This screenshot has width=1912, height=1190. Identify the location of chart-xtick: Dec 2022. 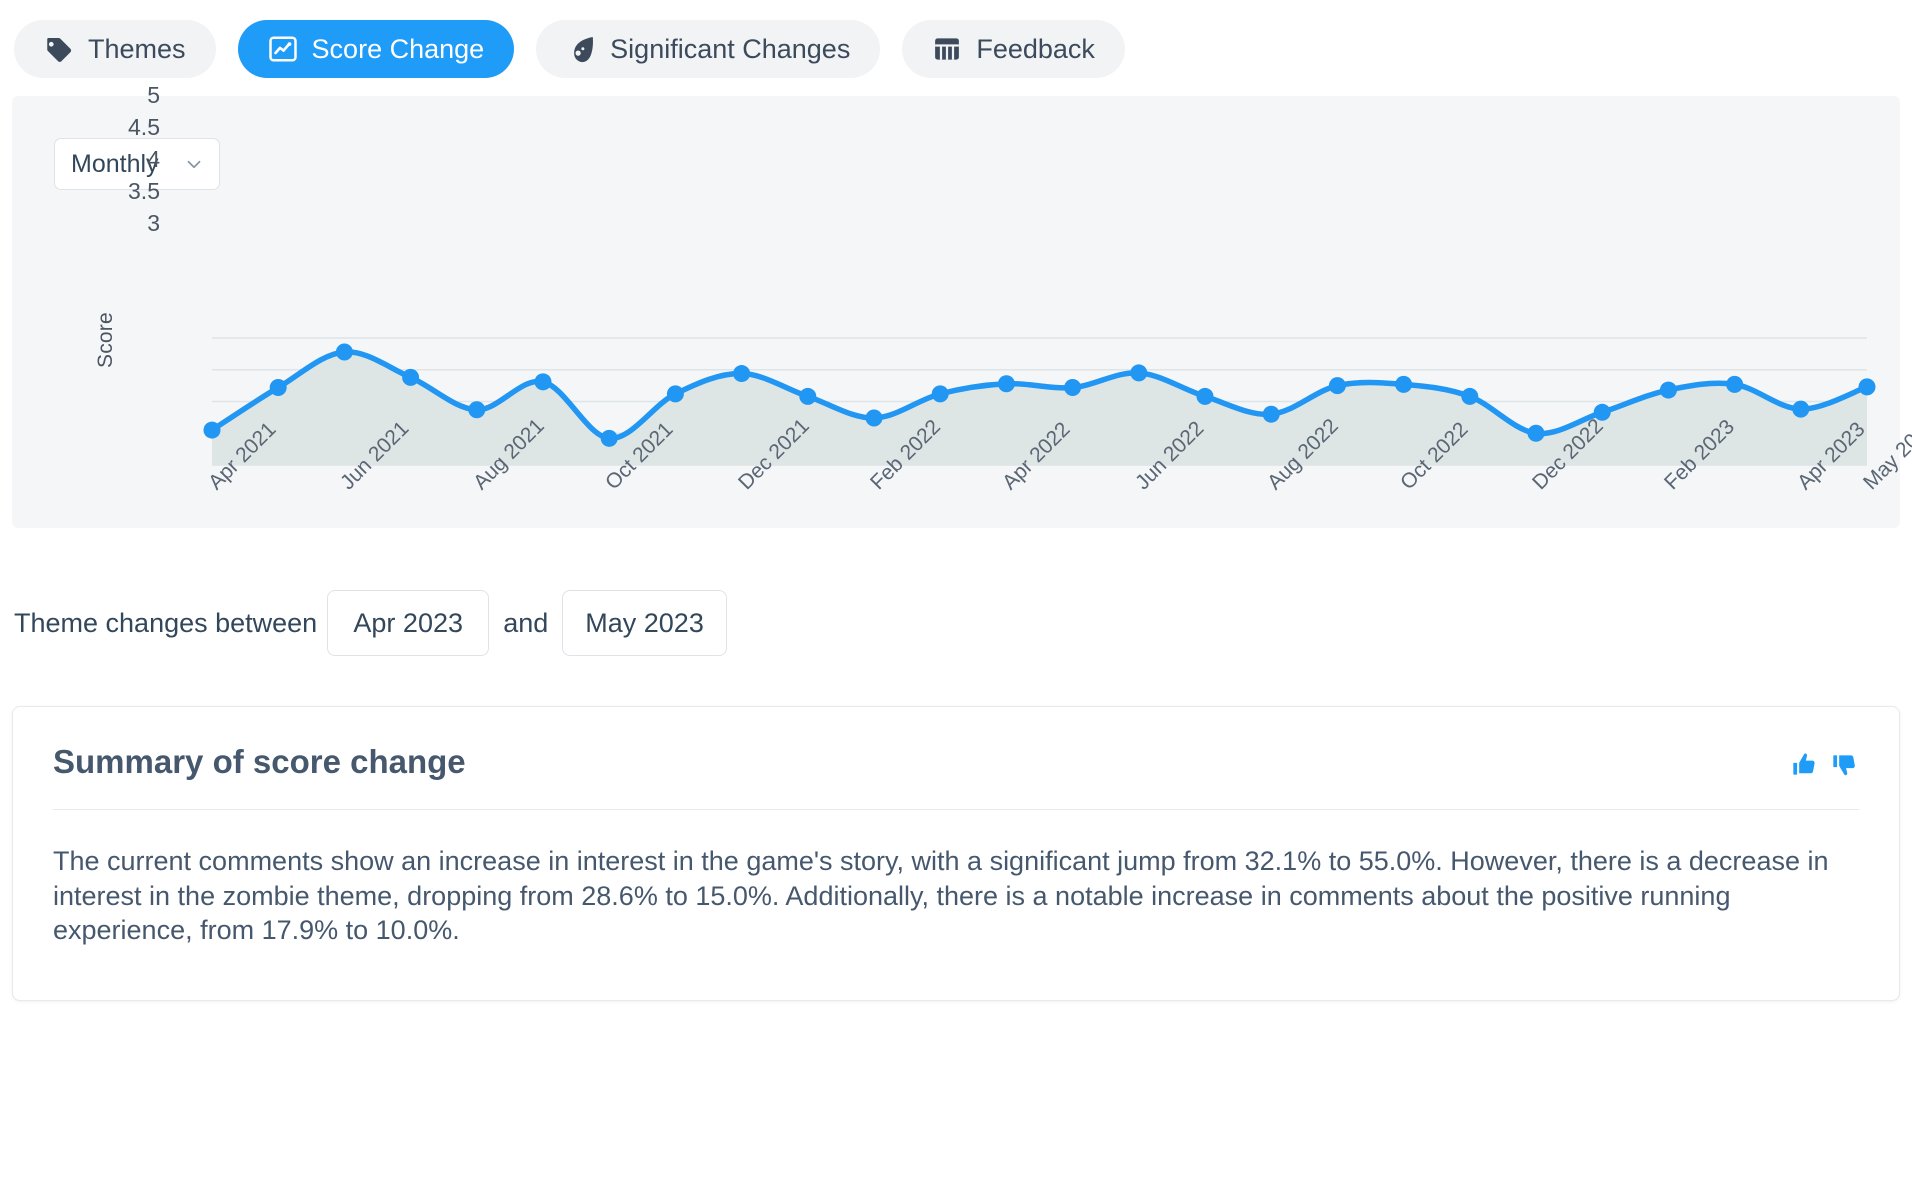
(1568, 454).